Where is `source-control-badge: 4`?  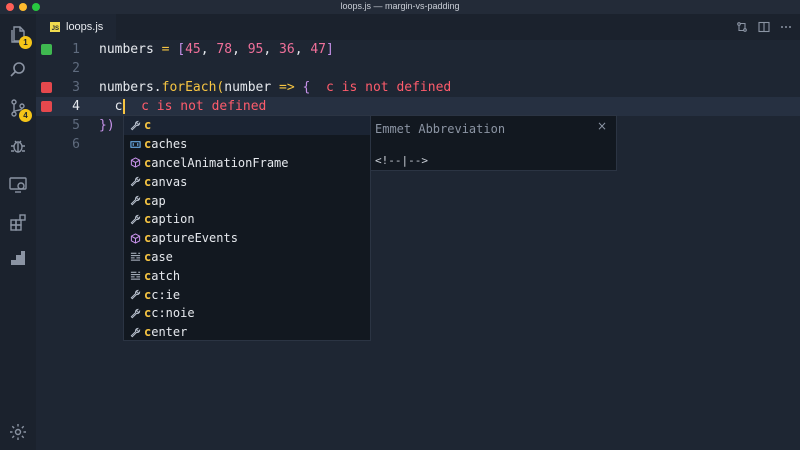 source-control-badge: 4 is located at coordinates (25, 115).